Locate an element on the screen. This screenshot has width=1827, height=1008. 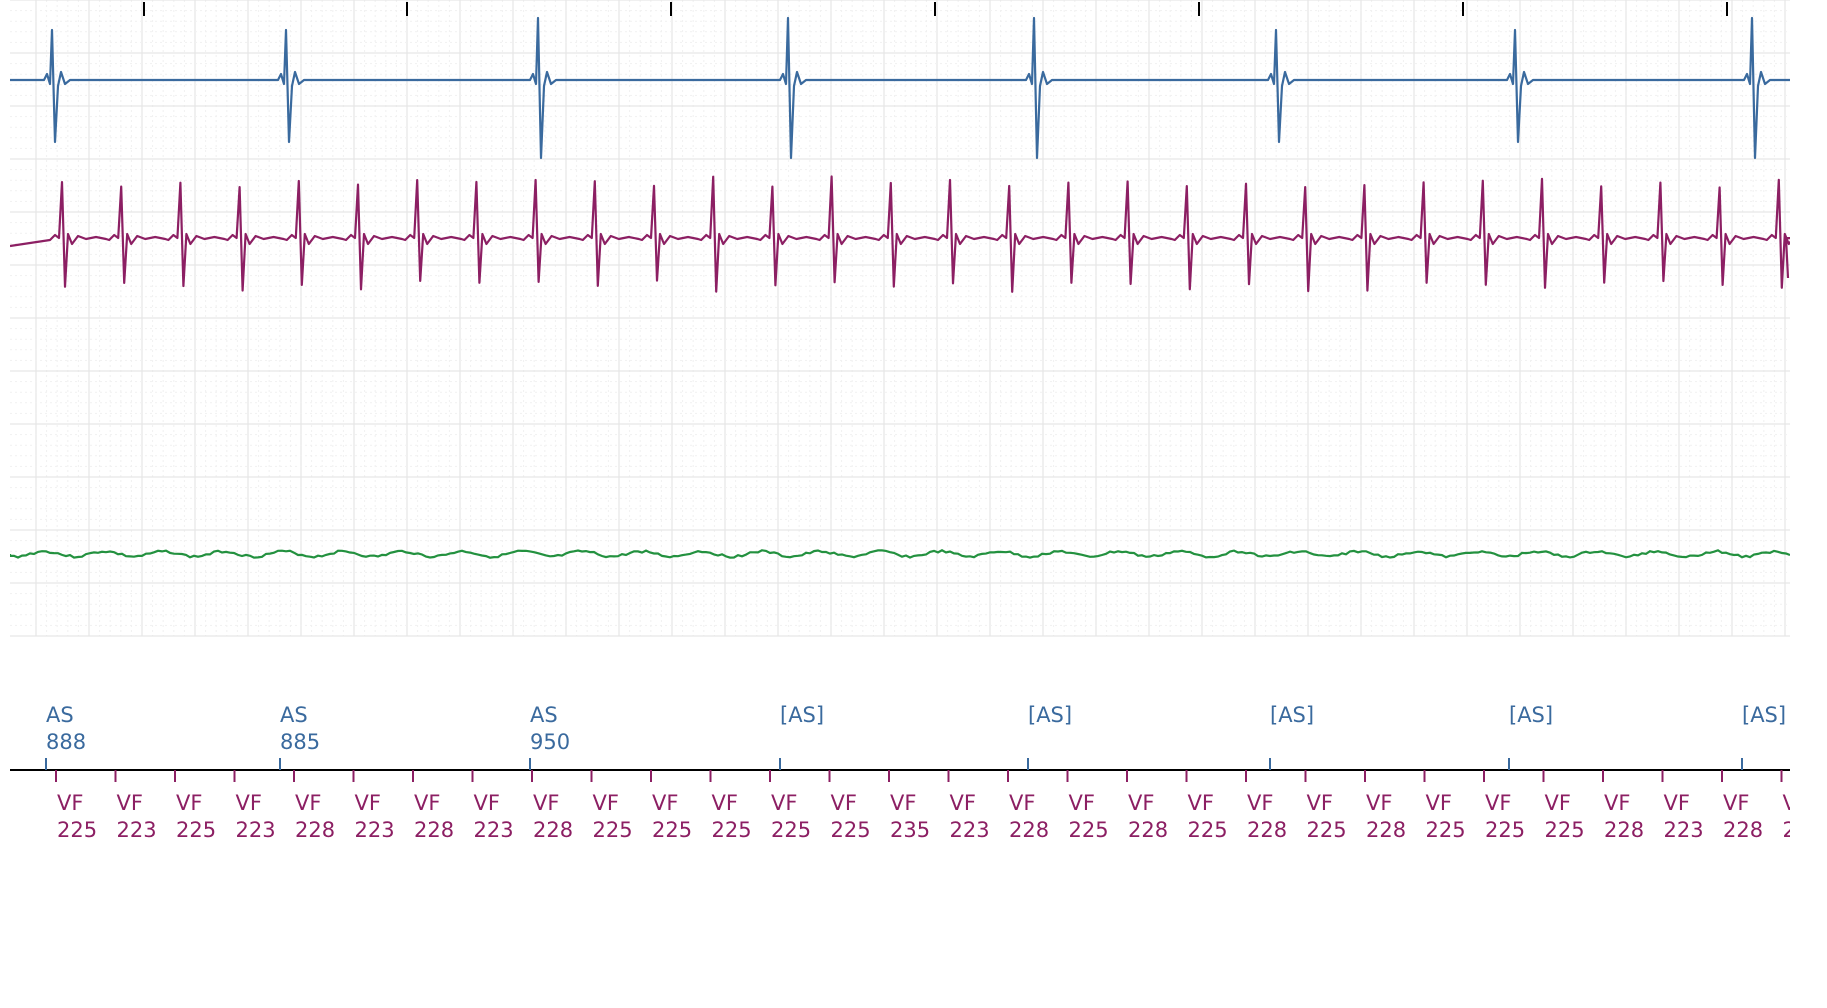
ventricular-marker-value: 235 is located at coordinates (910, 830).